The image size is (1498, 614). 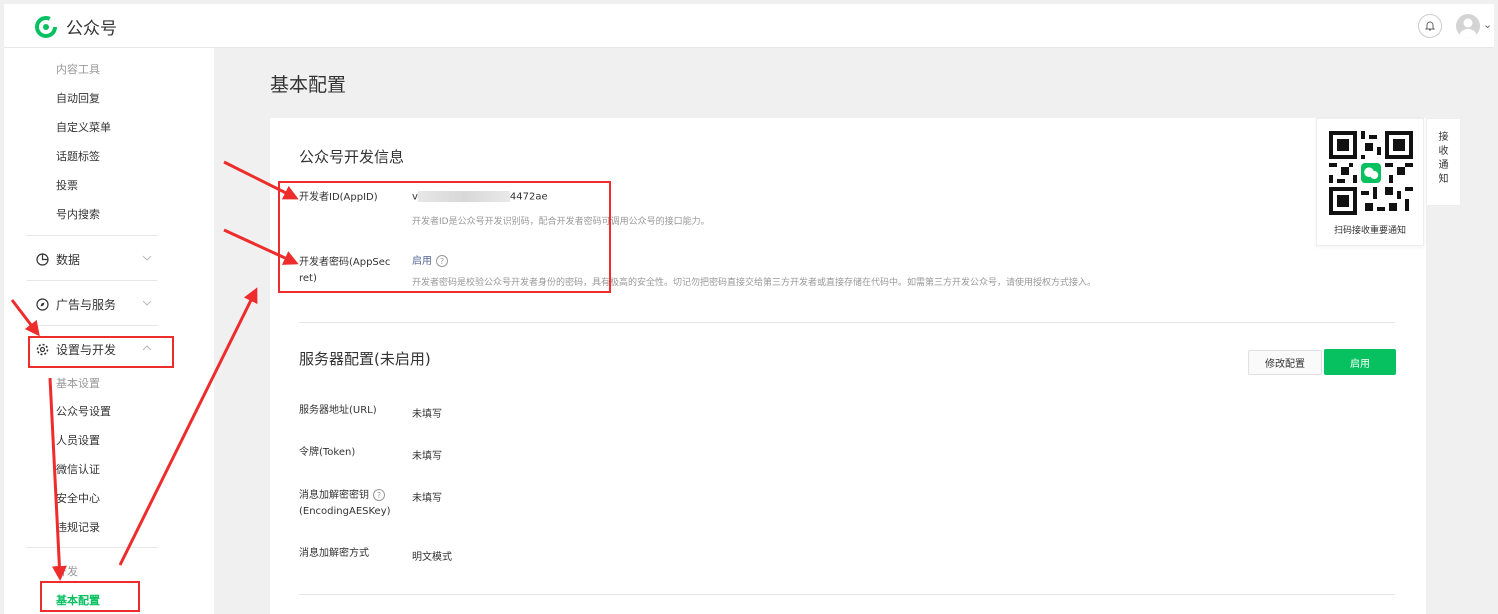 I want to click on appid-value: v 4472ae, so click(x=480, y=197).